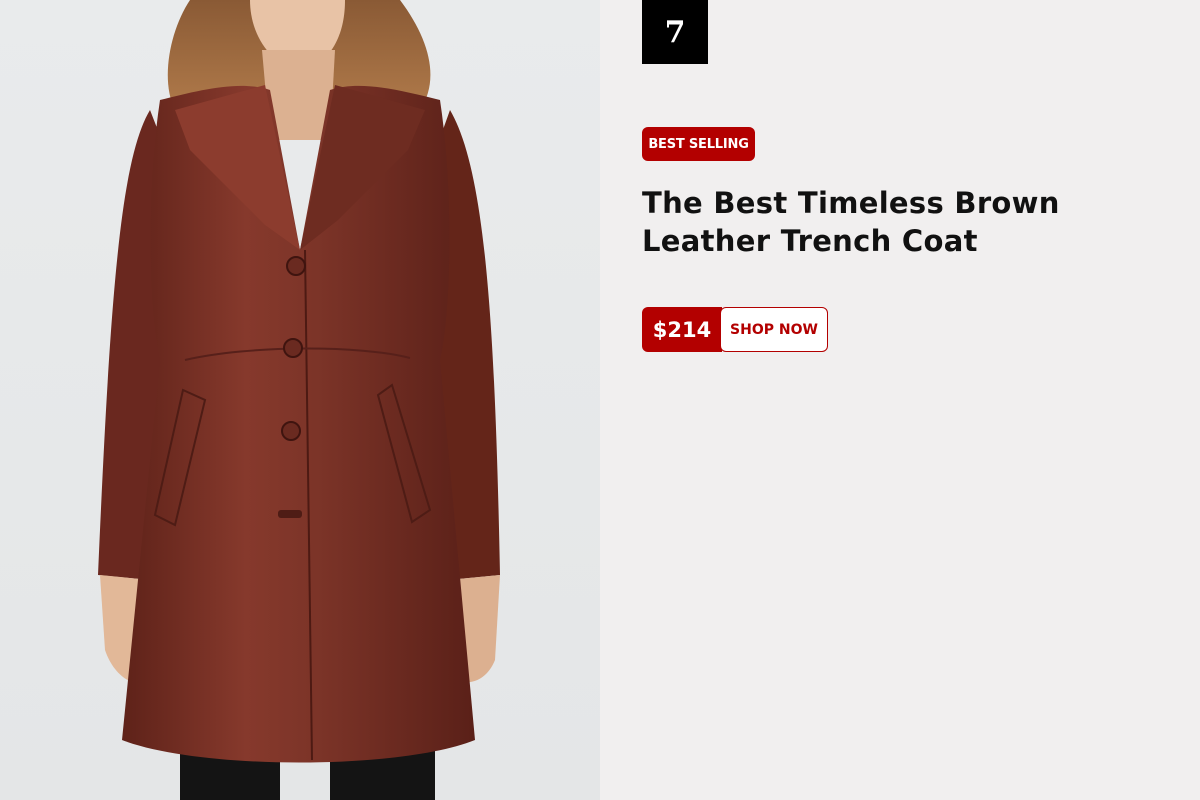 This screenshot has width=1200, height=800. What do you see at coordinates (675, 32) in the screenshot?
I see `rank-number: 7` at bounding box center [675, 32].